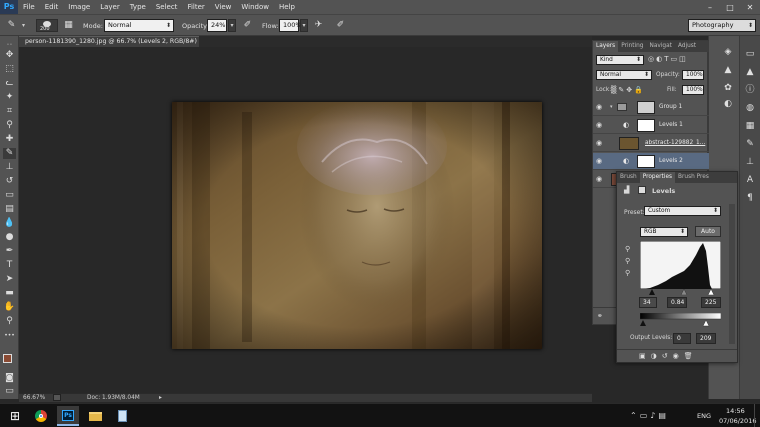 This screenshot has width=760, height=427. I want to click on status-menu-arrow-icon: ▸, so click(160, 398).